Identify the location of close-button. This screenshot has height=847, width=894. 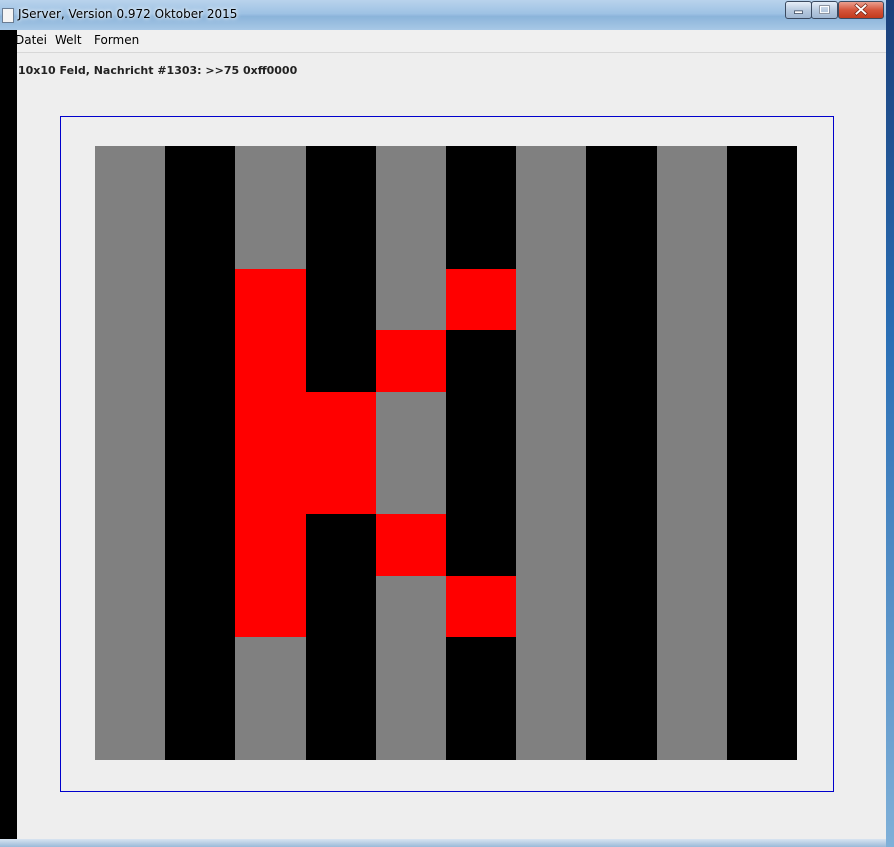
(861, 10).